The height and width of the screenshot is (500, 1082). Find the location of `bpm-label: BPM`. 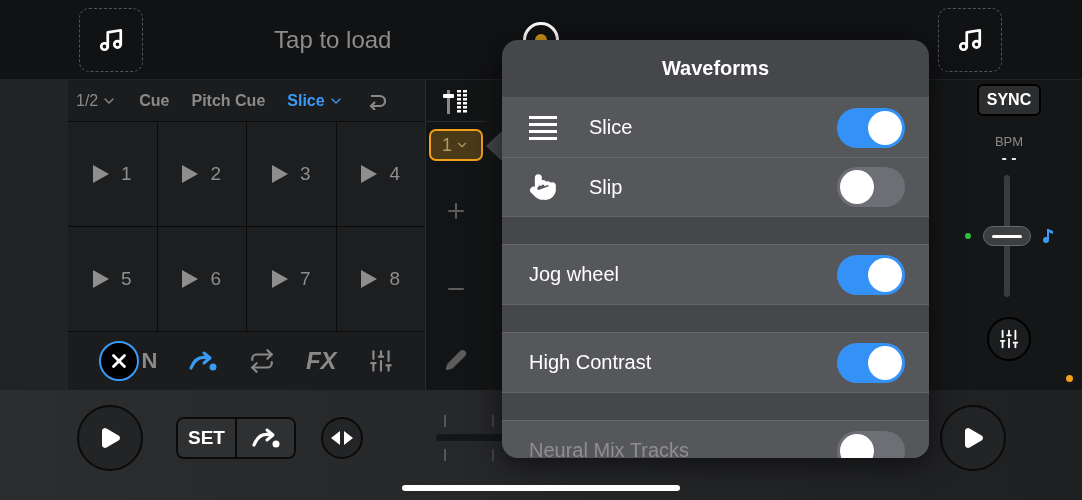

bpm-label: BPM is located at coordinates (1009, 141).